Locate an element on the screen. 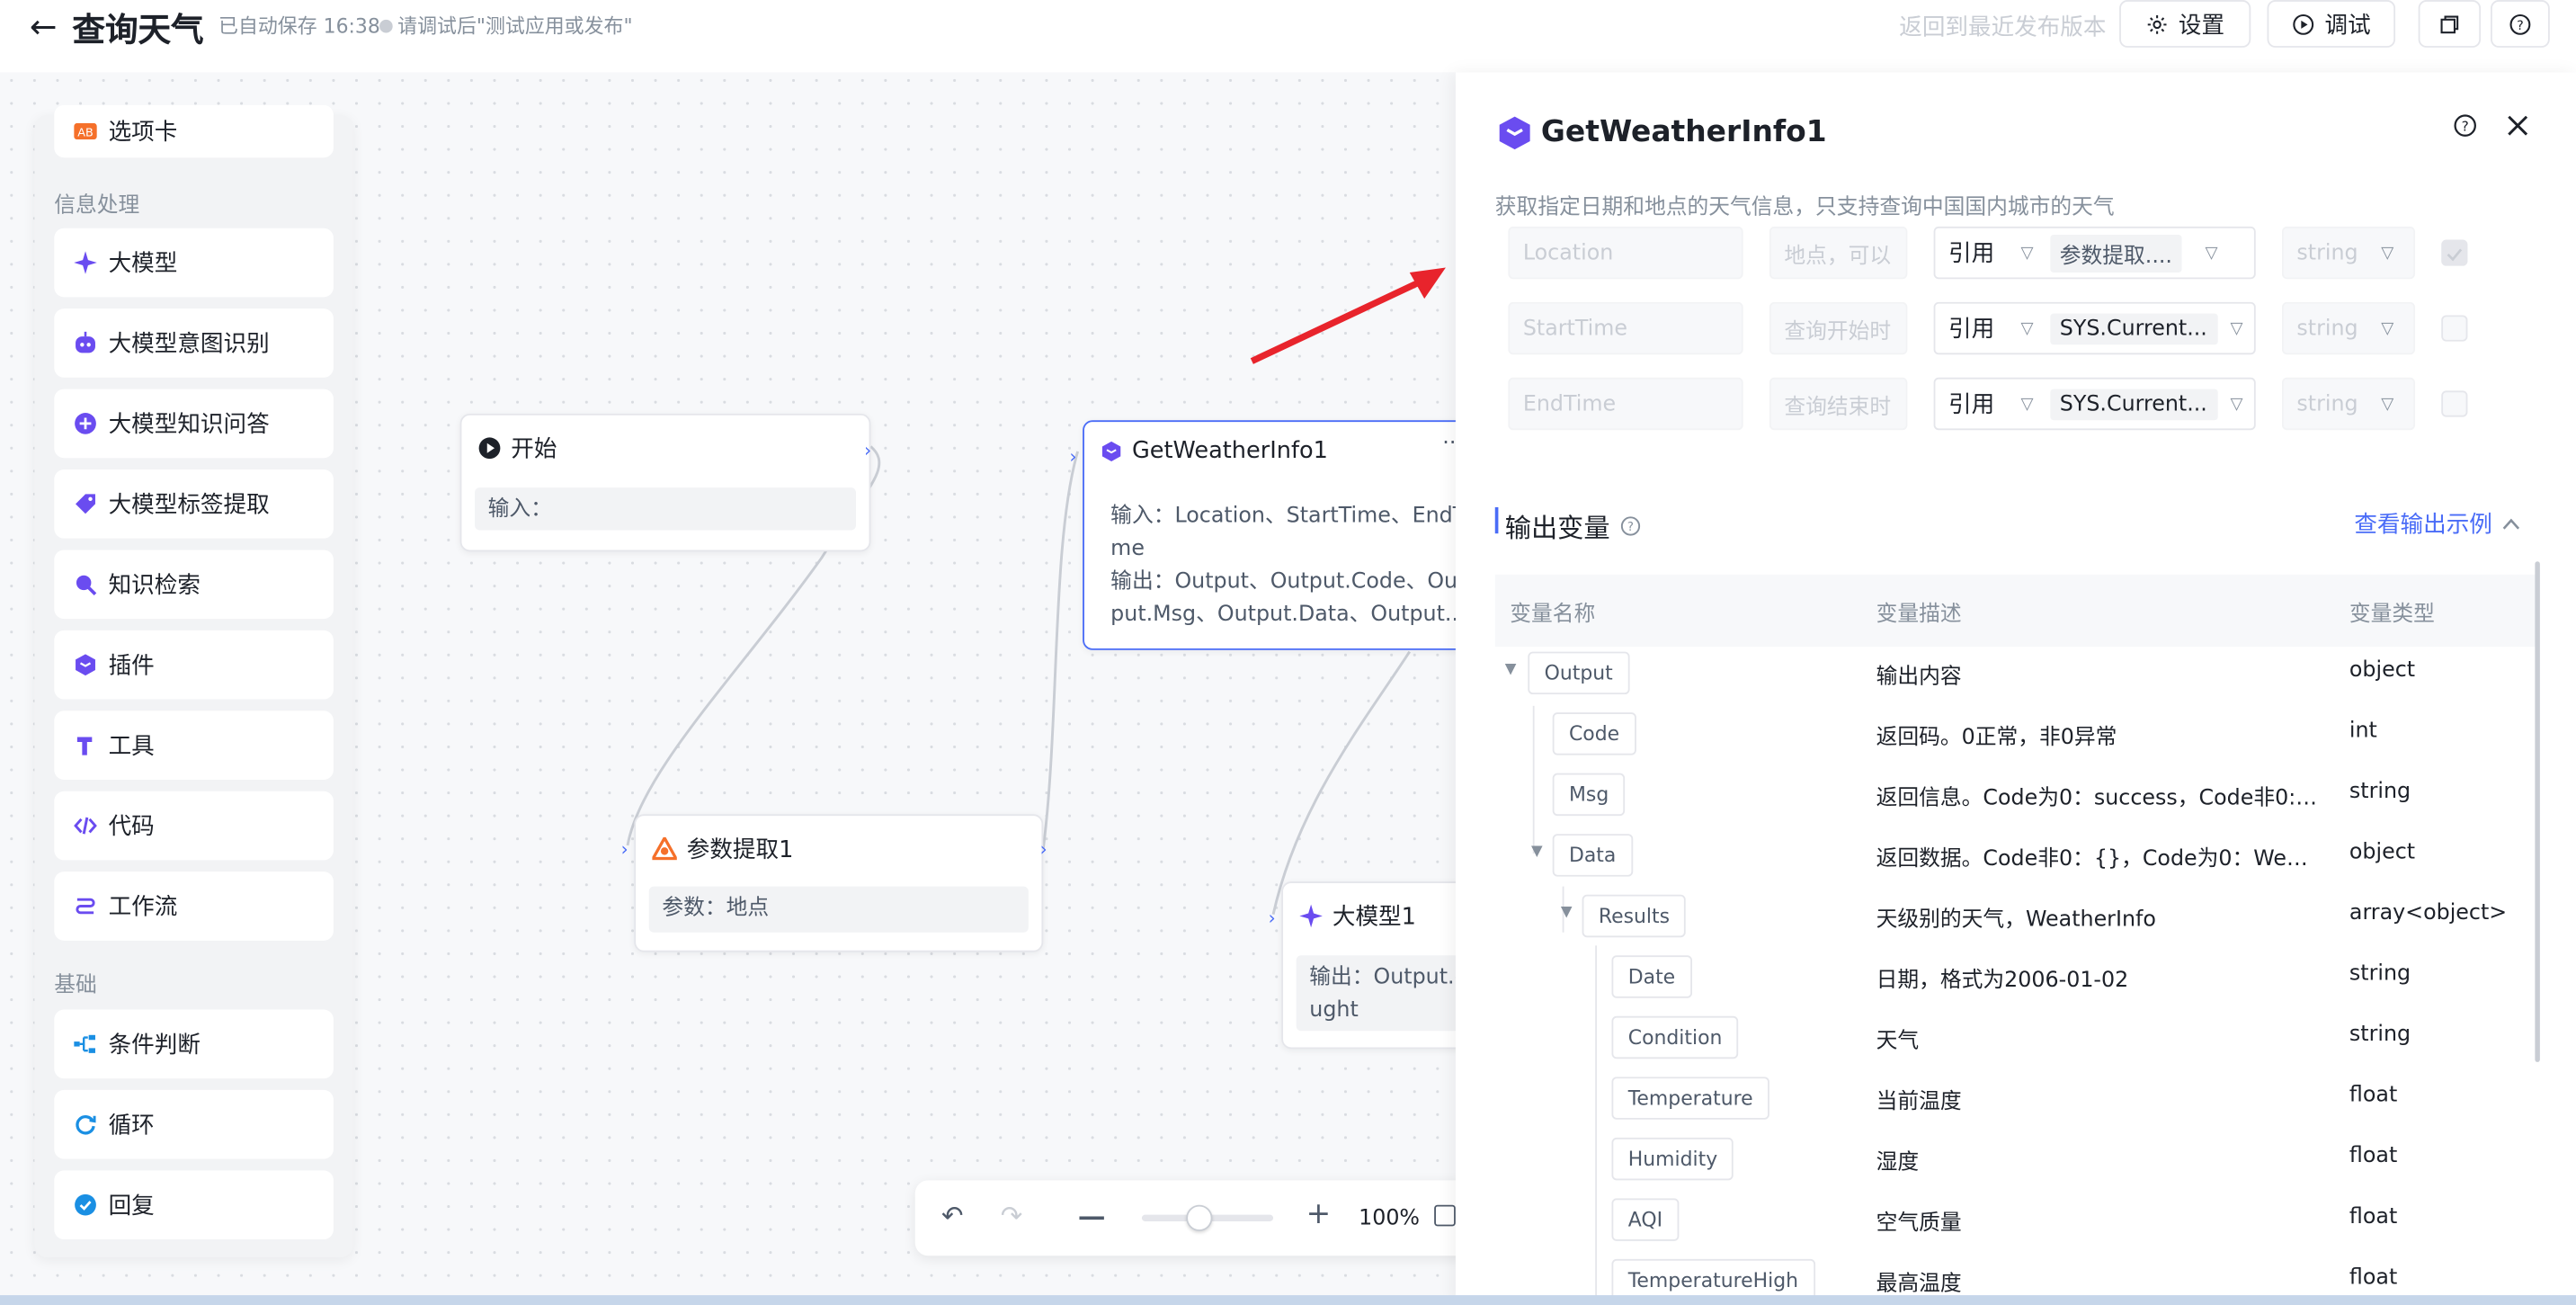 The image size is (2576, 1305). node-weather-title-text: GetWeatherInfo1 is located at coordinates (1229, 452).